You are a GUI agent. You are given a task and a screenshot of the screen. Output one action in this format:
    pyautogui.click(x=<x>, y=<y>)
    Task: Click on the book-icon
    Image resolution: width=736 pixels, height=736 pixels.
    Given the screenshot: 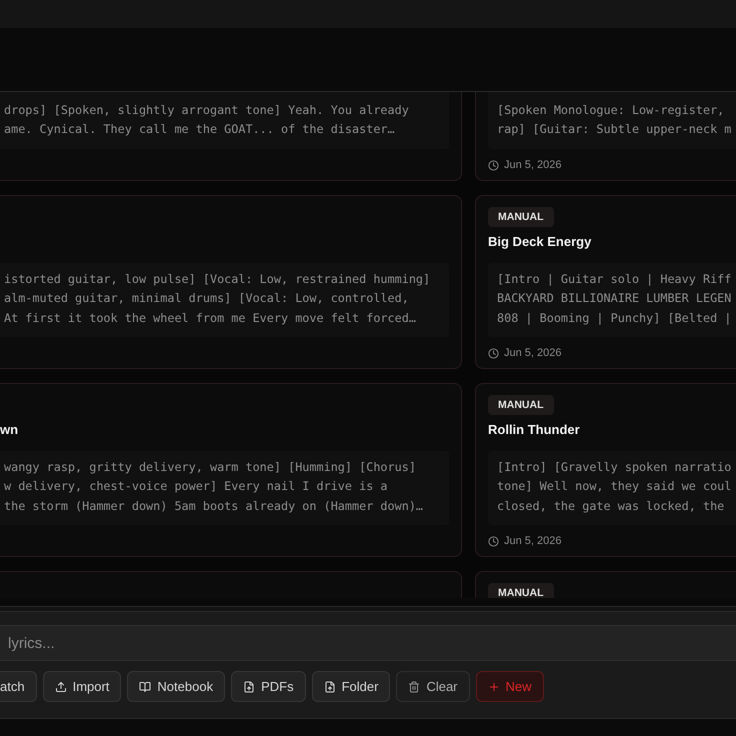 What is the action you would take?
    pyautogui.click(x=145, y=686)
    